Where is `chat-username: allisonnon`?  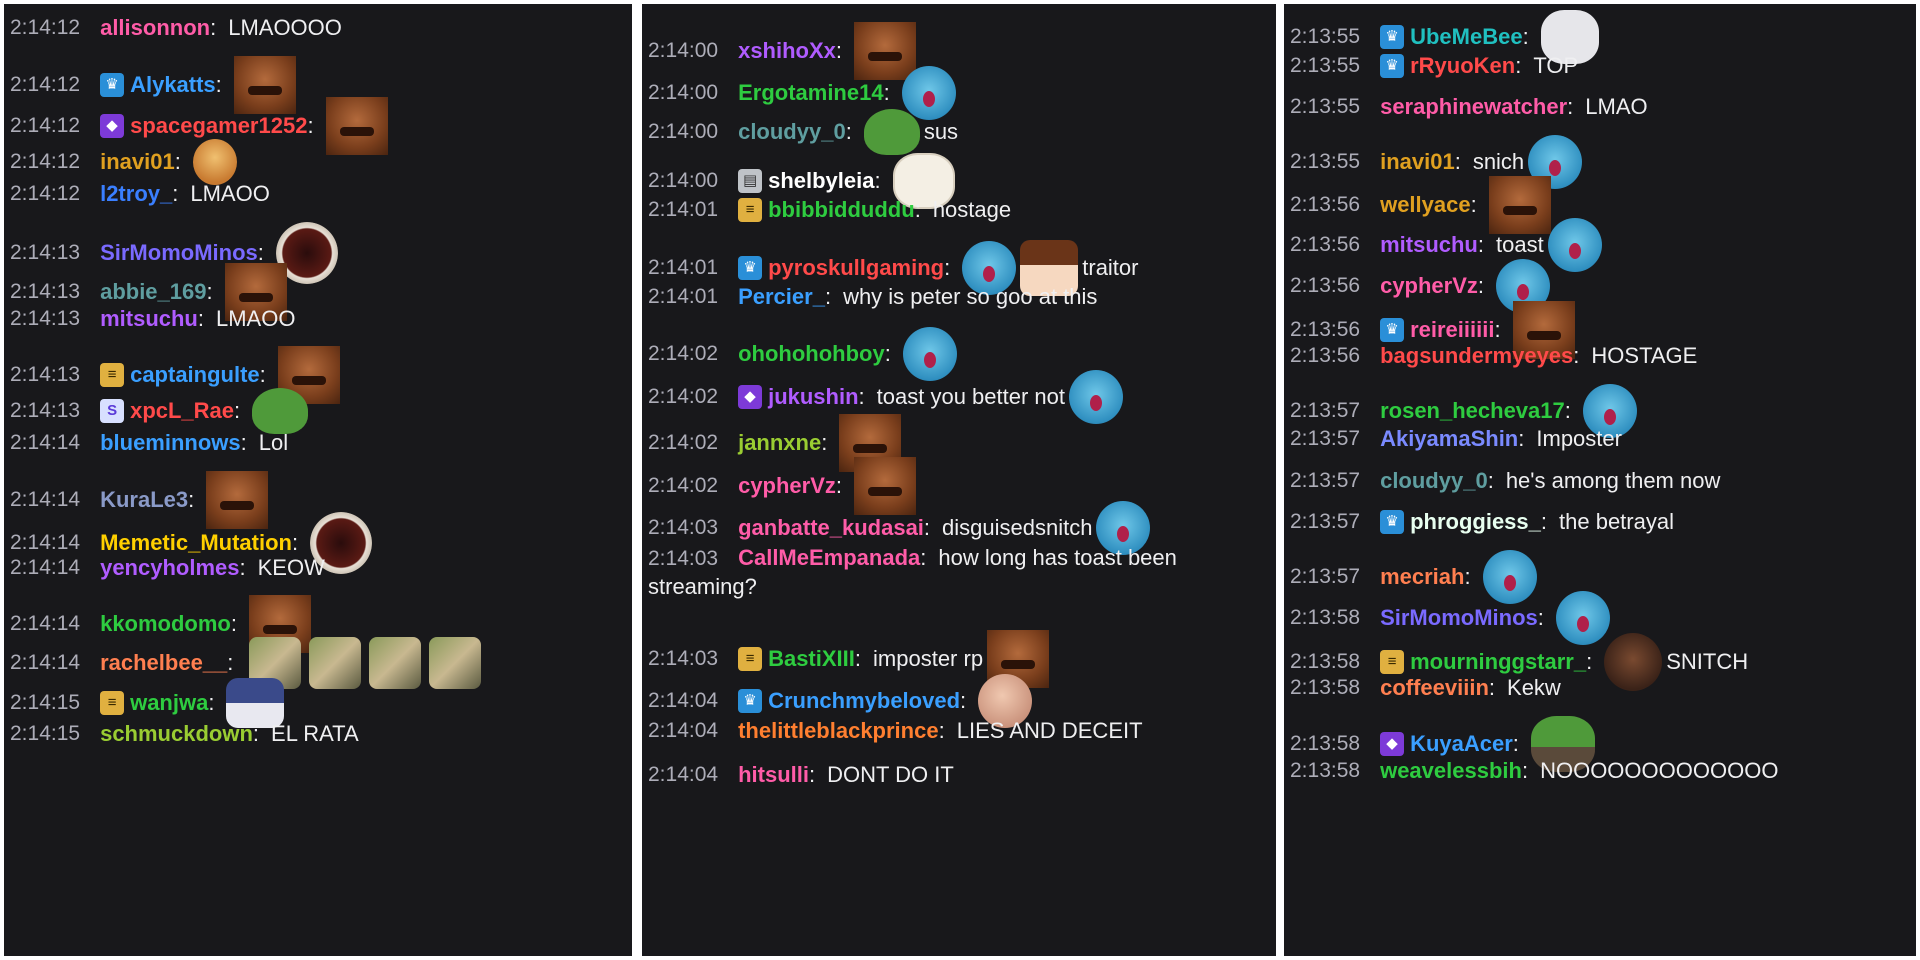
chat-username: allisonnon is located at coordinates (155, 28).